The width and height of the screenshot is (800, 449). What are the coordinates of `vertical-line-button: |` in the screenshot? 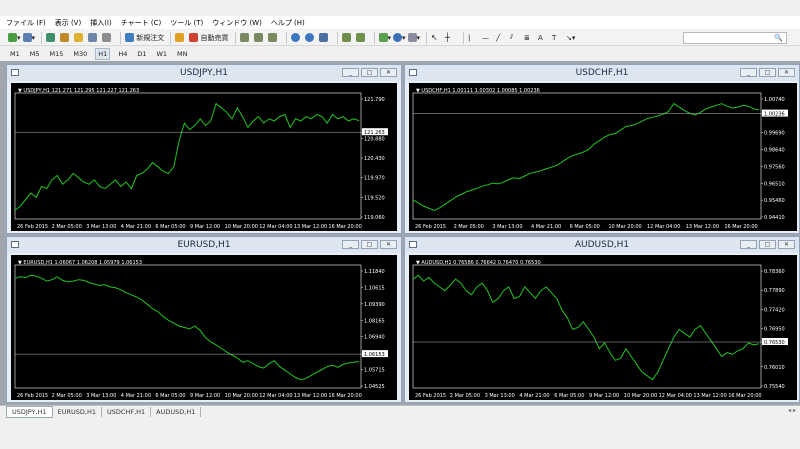 It's located at (474, 38).